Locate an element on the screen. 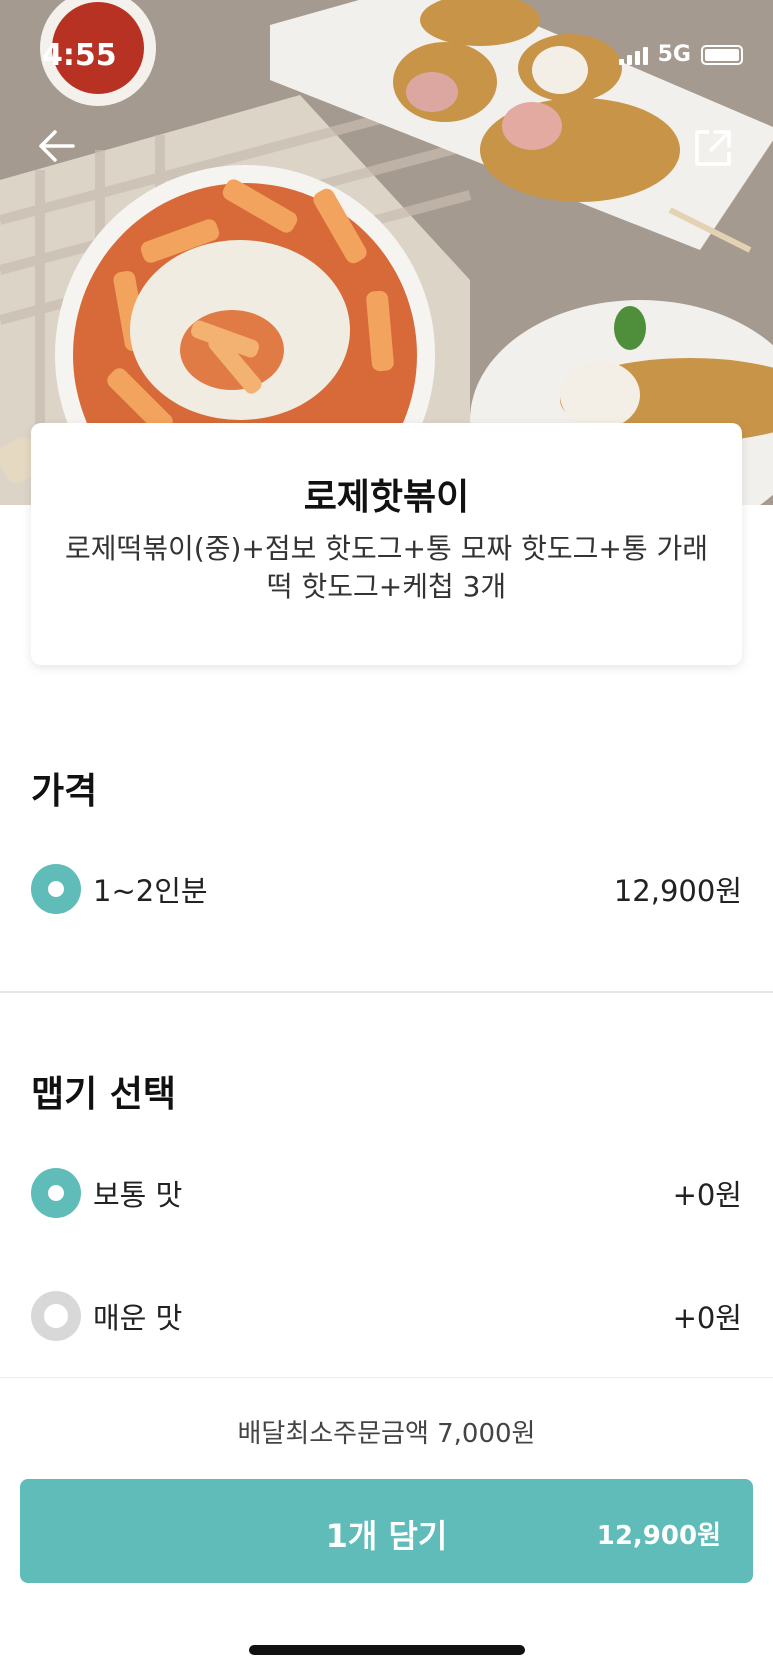  menu-name: 로제핫볶이 is located at coordinates (386, 497).